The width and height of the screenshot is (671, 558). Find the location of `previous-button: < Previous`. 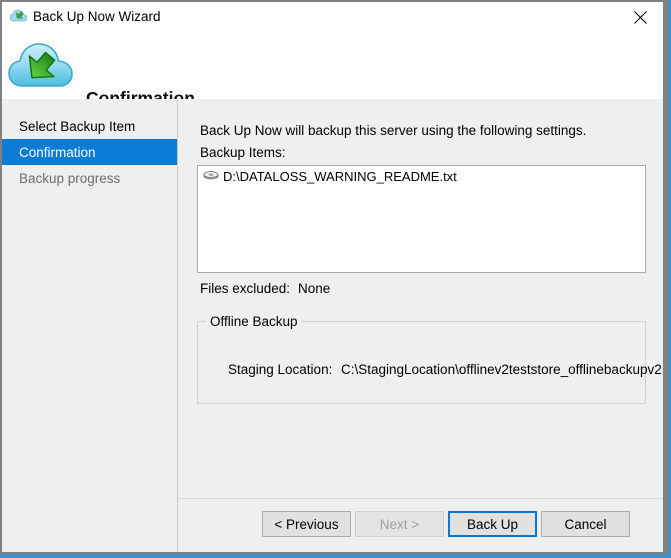

previous-button: < Previous is located at coordinates (306, 524).